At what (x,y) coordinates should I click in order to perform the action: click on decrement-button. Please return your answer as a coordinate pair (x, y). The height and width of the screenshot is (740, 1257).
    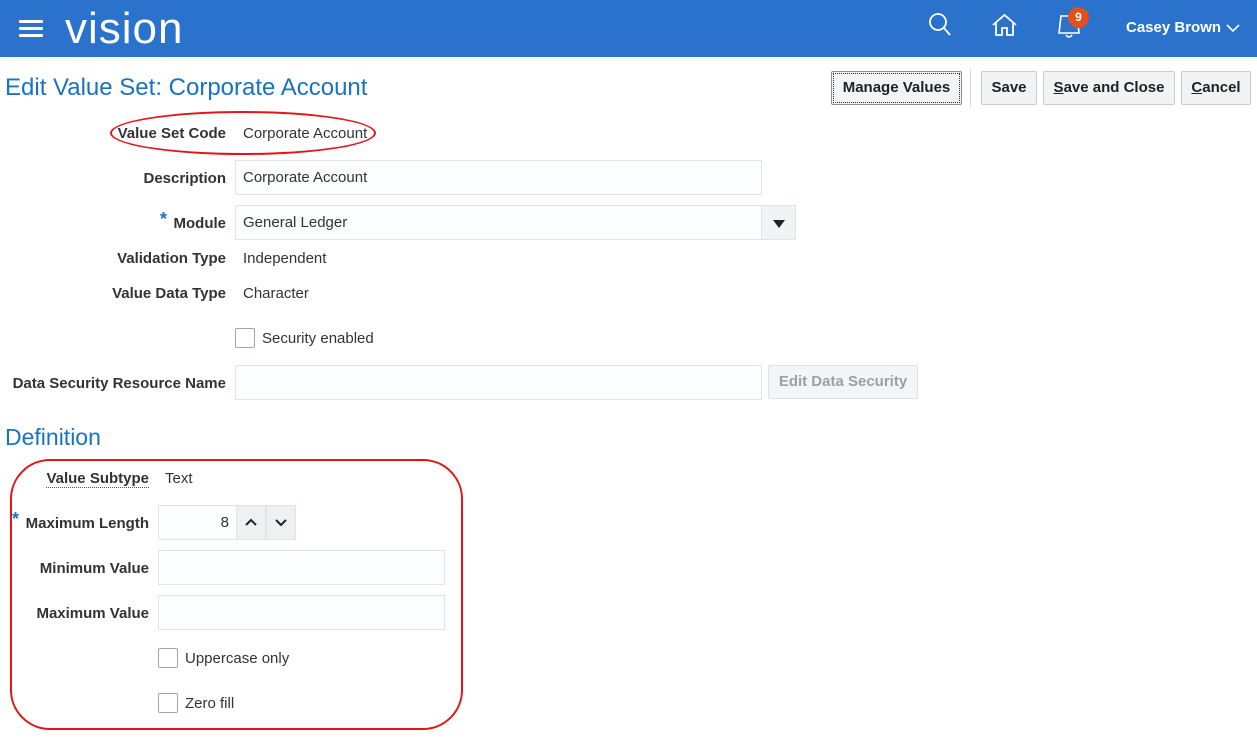
    Looking at the image, I should click on (281, 522).